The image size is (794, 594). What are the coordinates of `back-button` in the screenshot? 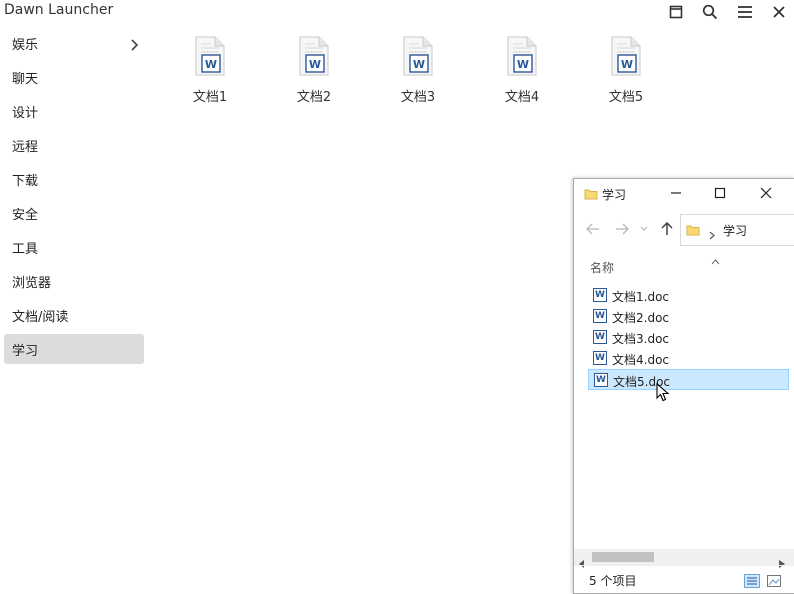 It's located at (593, 229).